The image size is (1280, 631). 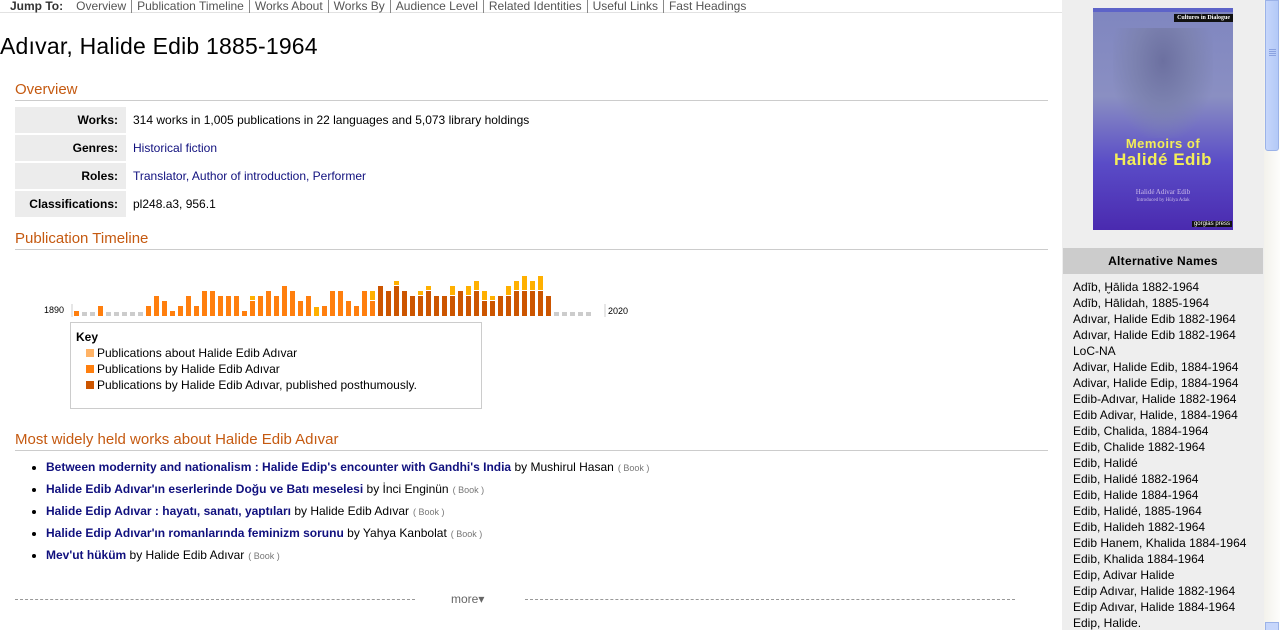 I want to click on cover-title-line1: Memoirs of, so click(x=1163, y=143).